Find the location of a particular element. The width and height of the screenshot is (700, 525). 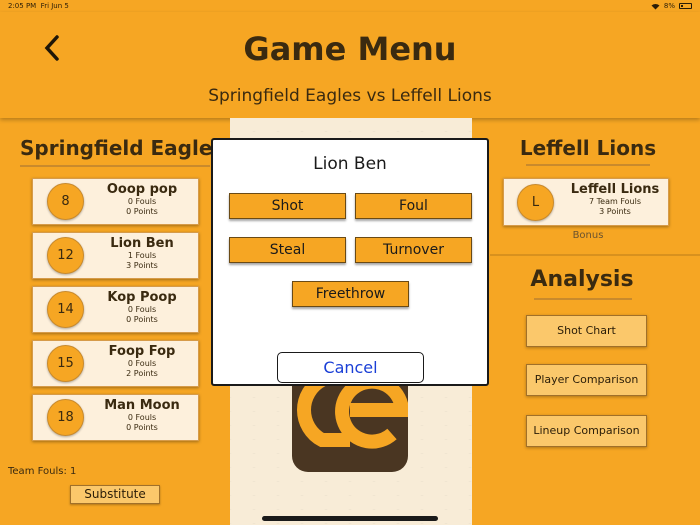

analysis-title: Analysis is located at coordinates (582, 279).